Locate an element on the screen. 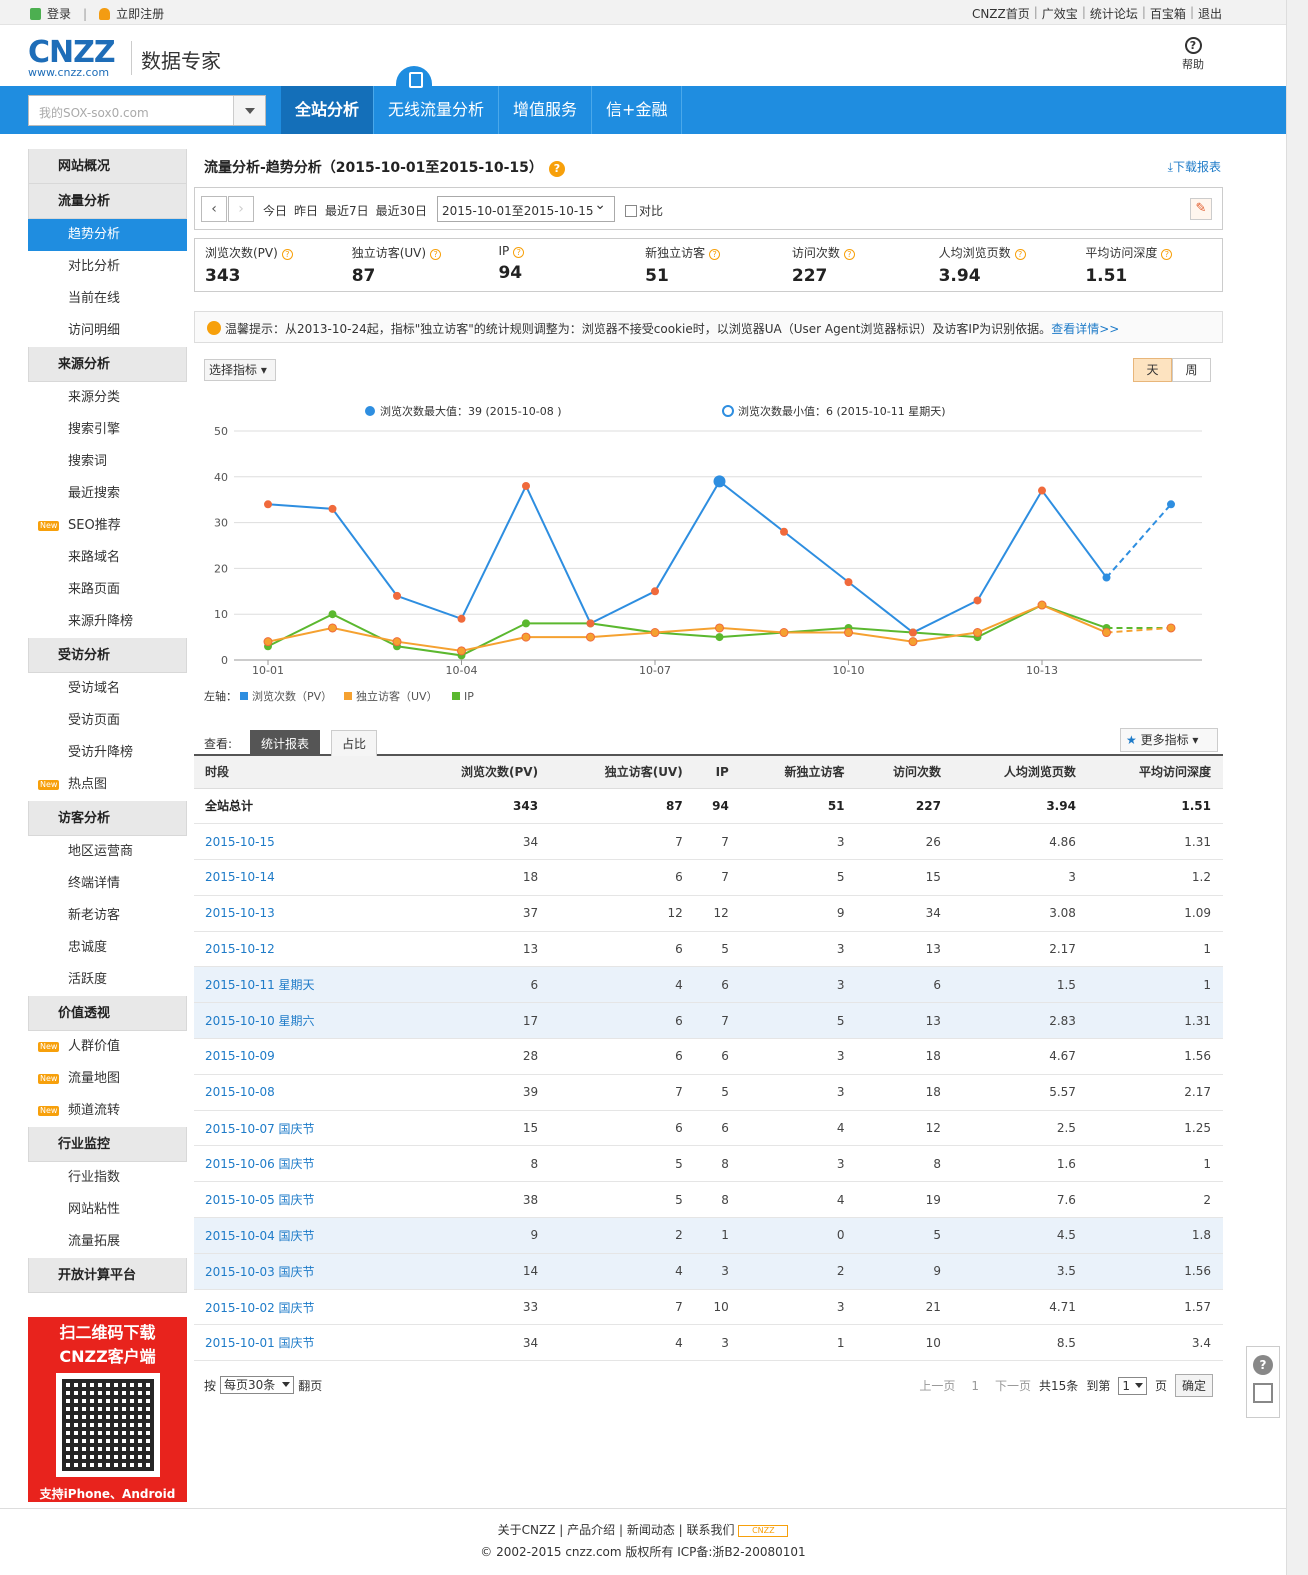 The height and width of the screenshot is (1575, 1308). sidebar-item: 对比分析 is located at coordinates (107, 267).